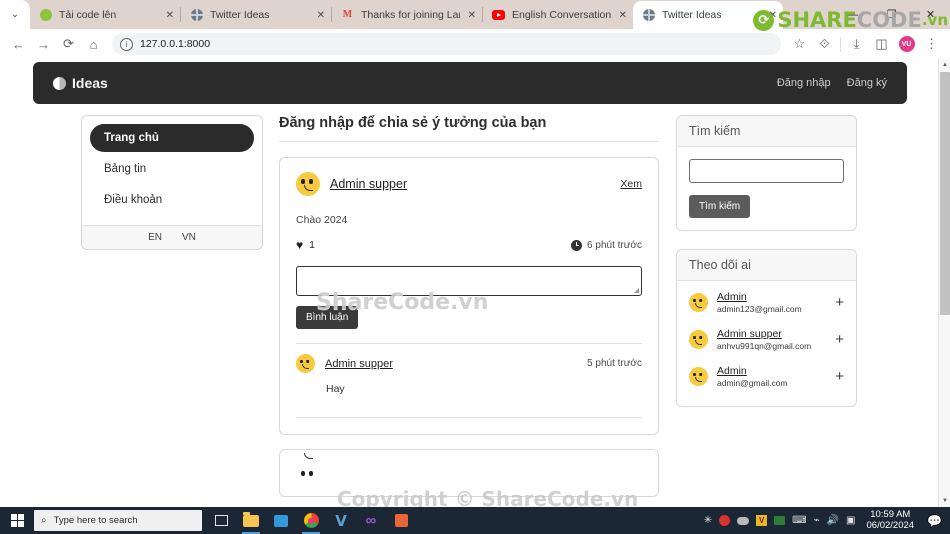 This screenshot has height=534, width=950. What do you see at coordinates (189, 237) in the screenshot?
I see `lang-vn-button: VN` at bounding box center [189, 237].